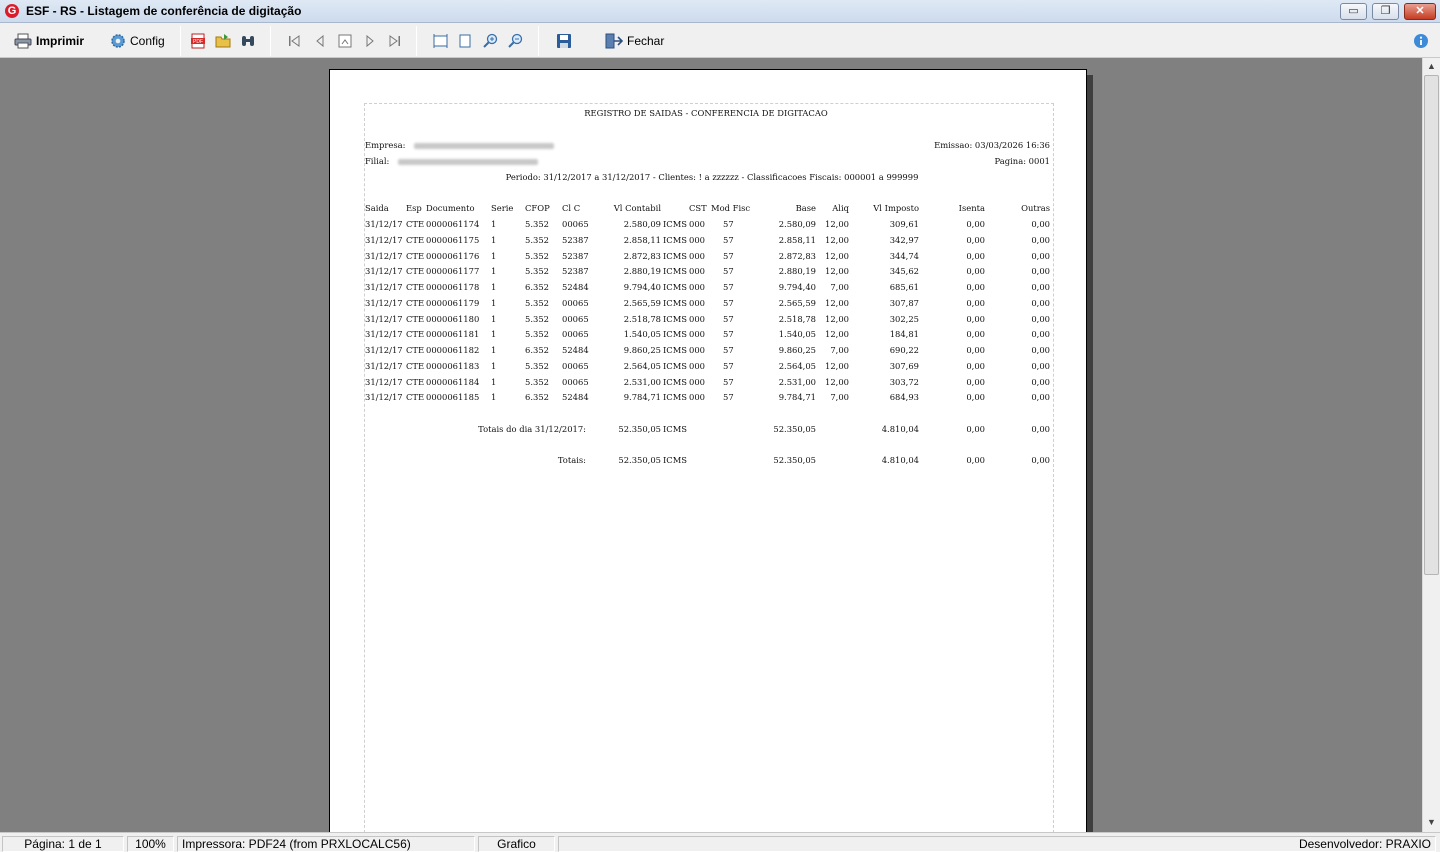 The height and width of the screenshot is (852, 1440). Describe the element at coordinates (453, 397) in the screenshot. I see `cell-documento: 0000061185` at that location.